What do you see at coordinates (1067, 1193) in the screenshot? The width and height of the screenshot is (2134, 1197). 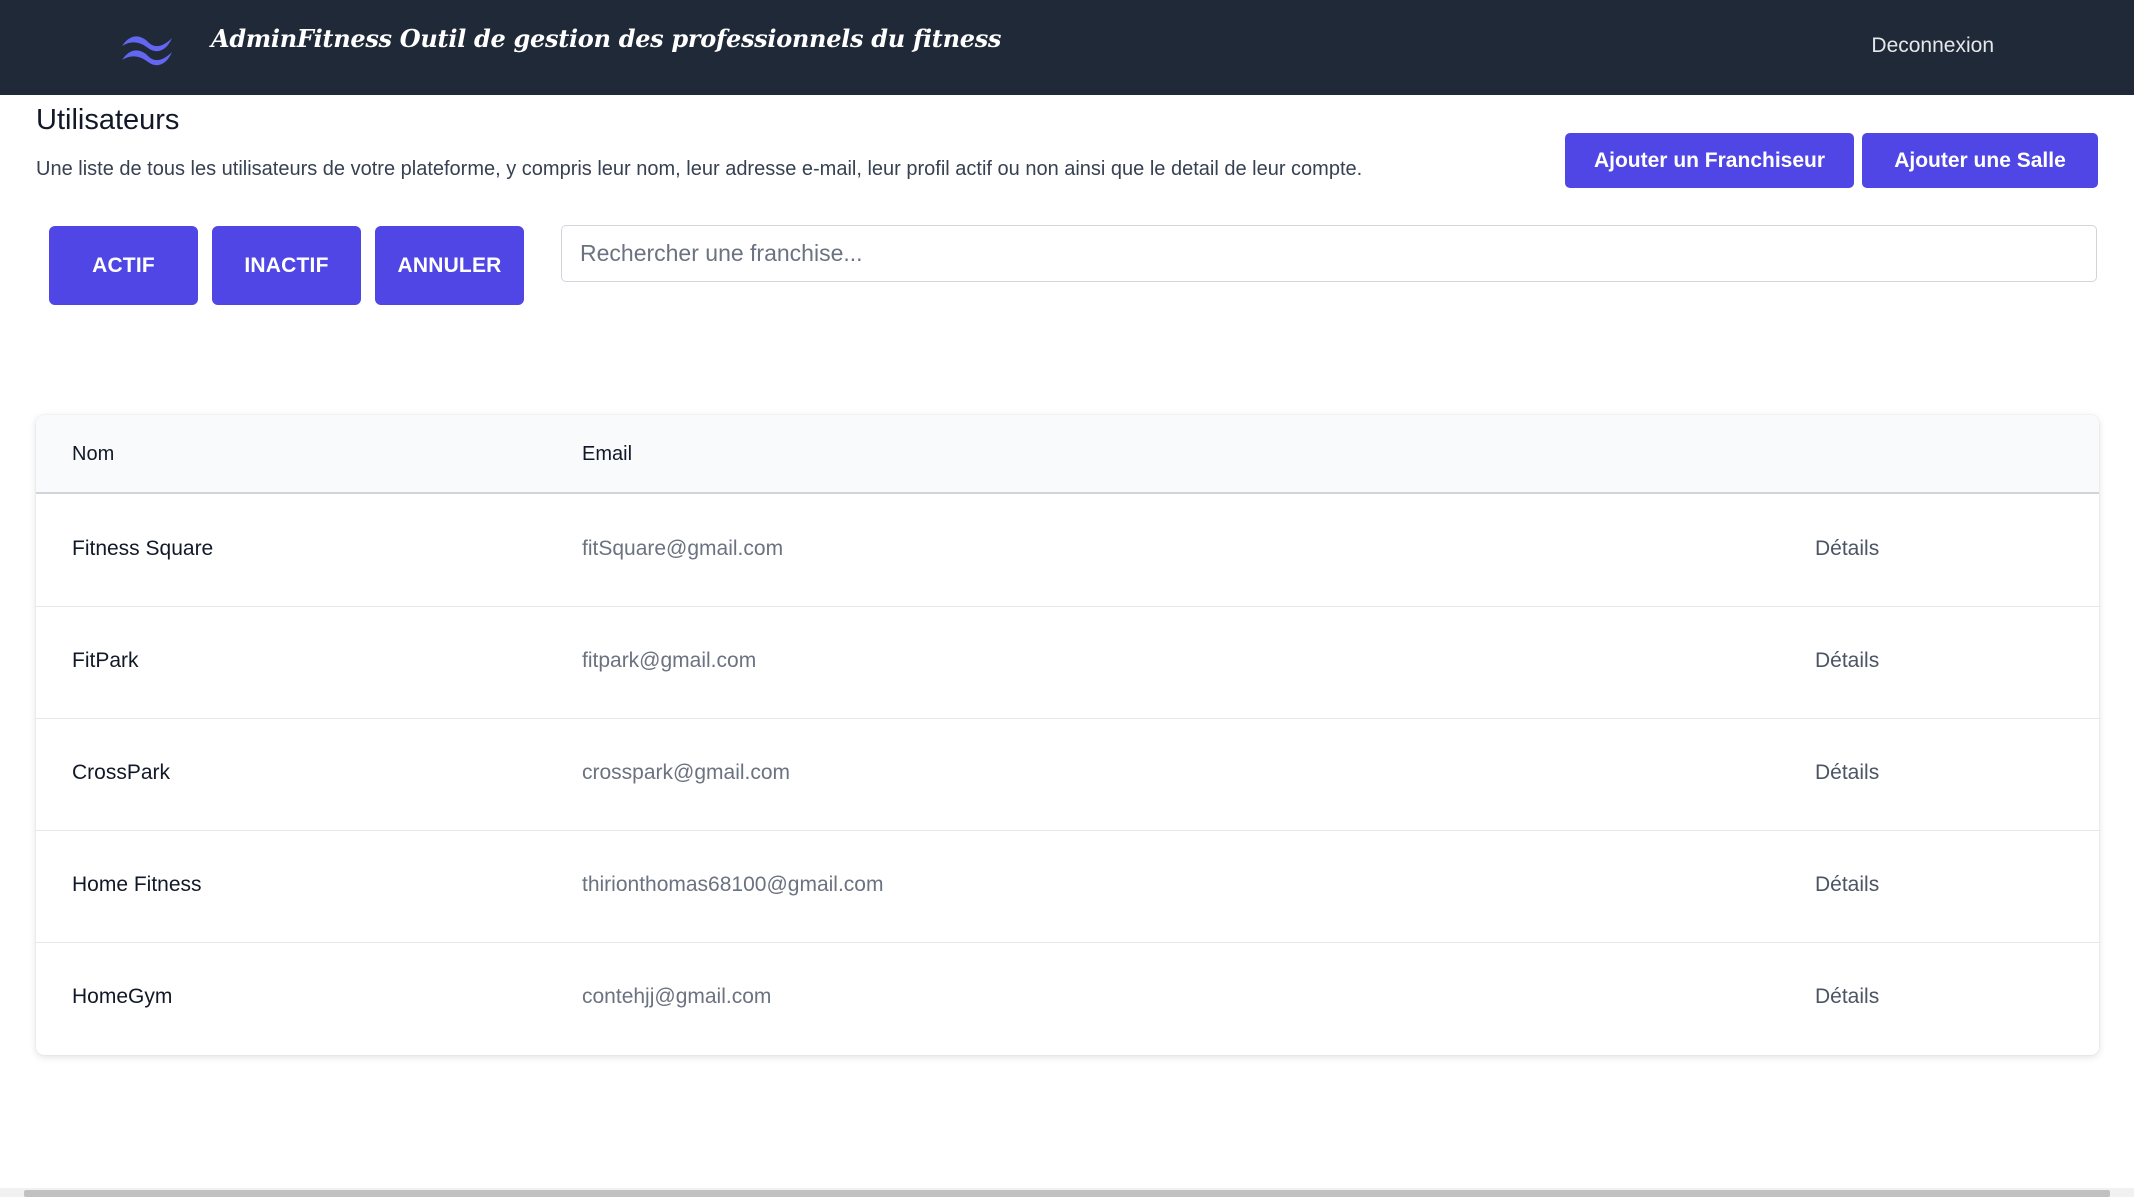 I see `scrollbar-thumb` at bounding box center [1067, 1193].